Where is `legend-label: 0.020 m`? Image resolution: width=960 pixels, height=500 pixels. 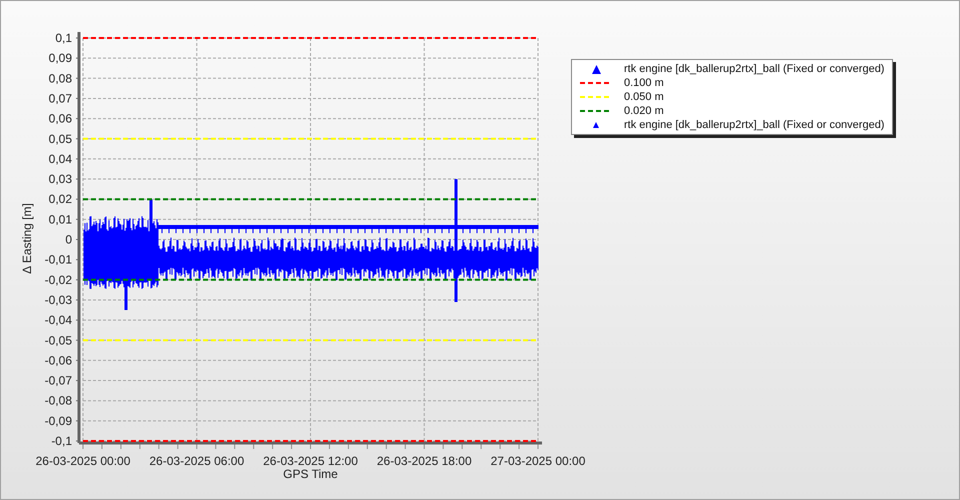
legend-label: 0.020 m is located at coordinates (644, 111).